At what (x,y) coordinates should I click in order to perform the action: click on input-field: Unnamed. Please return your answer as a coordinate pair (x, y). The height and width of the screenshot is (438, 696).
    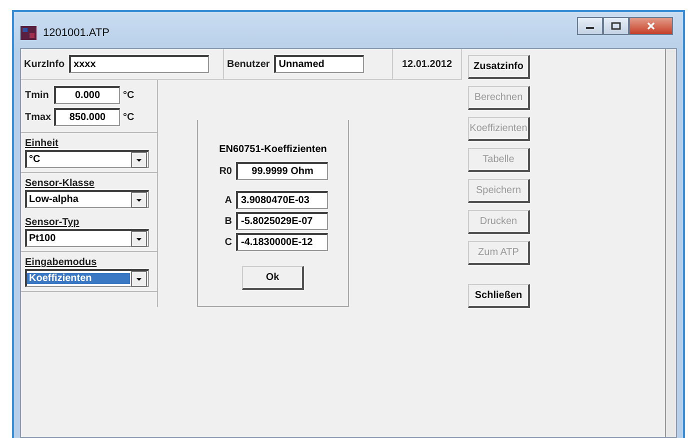
    Looking at the image, I should click on (319, 64).